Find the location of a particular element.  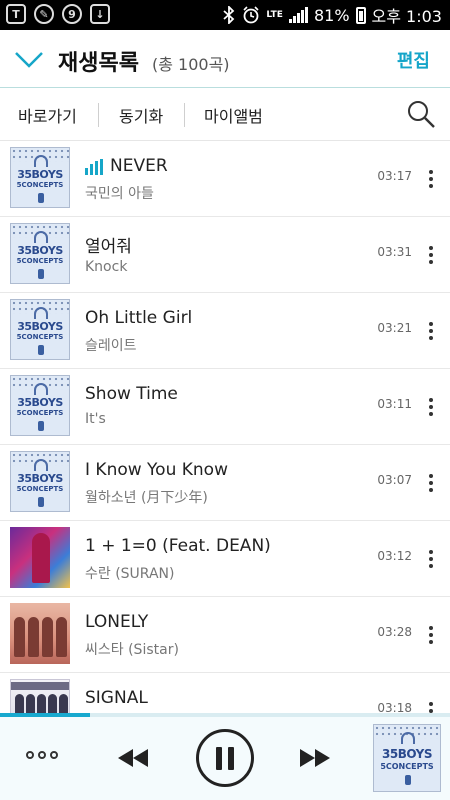

pause-button is located at coordinates (225, 758).